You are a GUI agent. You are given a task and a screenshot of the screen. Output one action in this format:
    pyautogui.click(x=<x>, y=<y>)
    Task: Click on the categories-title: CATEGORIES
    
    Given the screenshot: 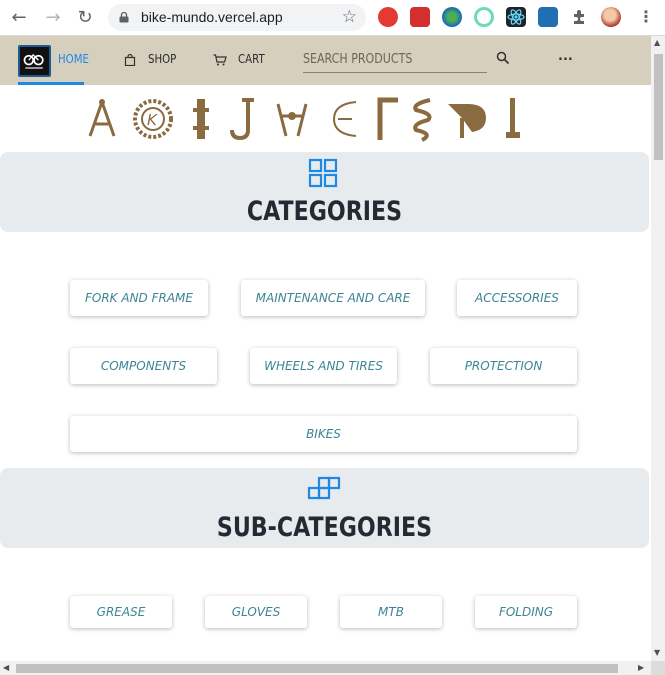 What is the action you would take?
    pyautogui.click(x=324, y=211)
    